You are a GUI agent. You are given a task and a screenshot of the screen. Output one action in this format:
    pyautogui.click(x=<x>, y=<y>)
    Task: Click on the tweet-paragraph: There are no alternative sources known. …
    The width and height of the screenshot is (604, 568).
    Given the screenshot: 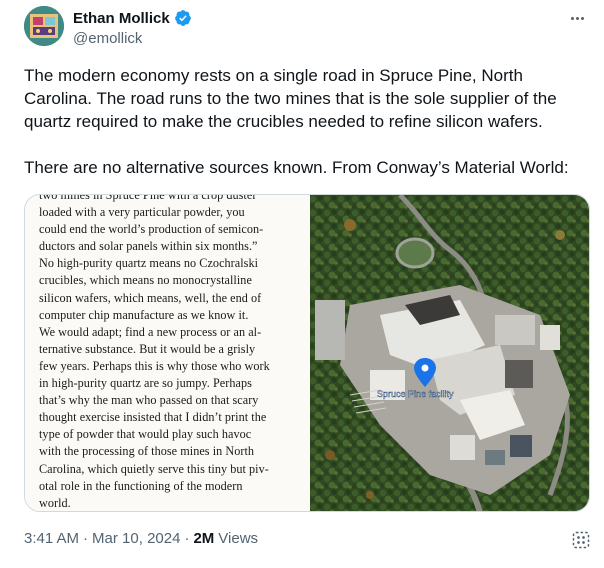 What is the action you would take?
    pyautogui.click(x=296, y=167)
    